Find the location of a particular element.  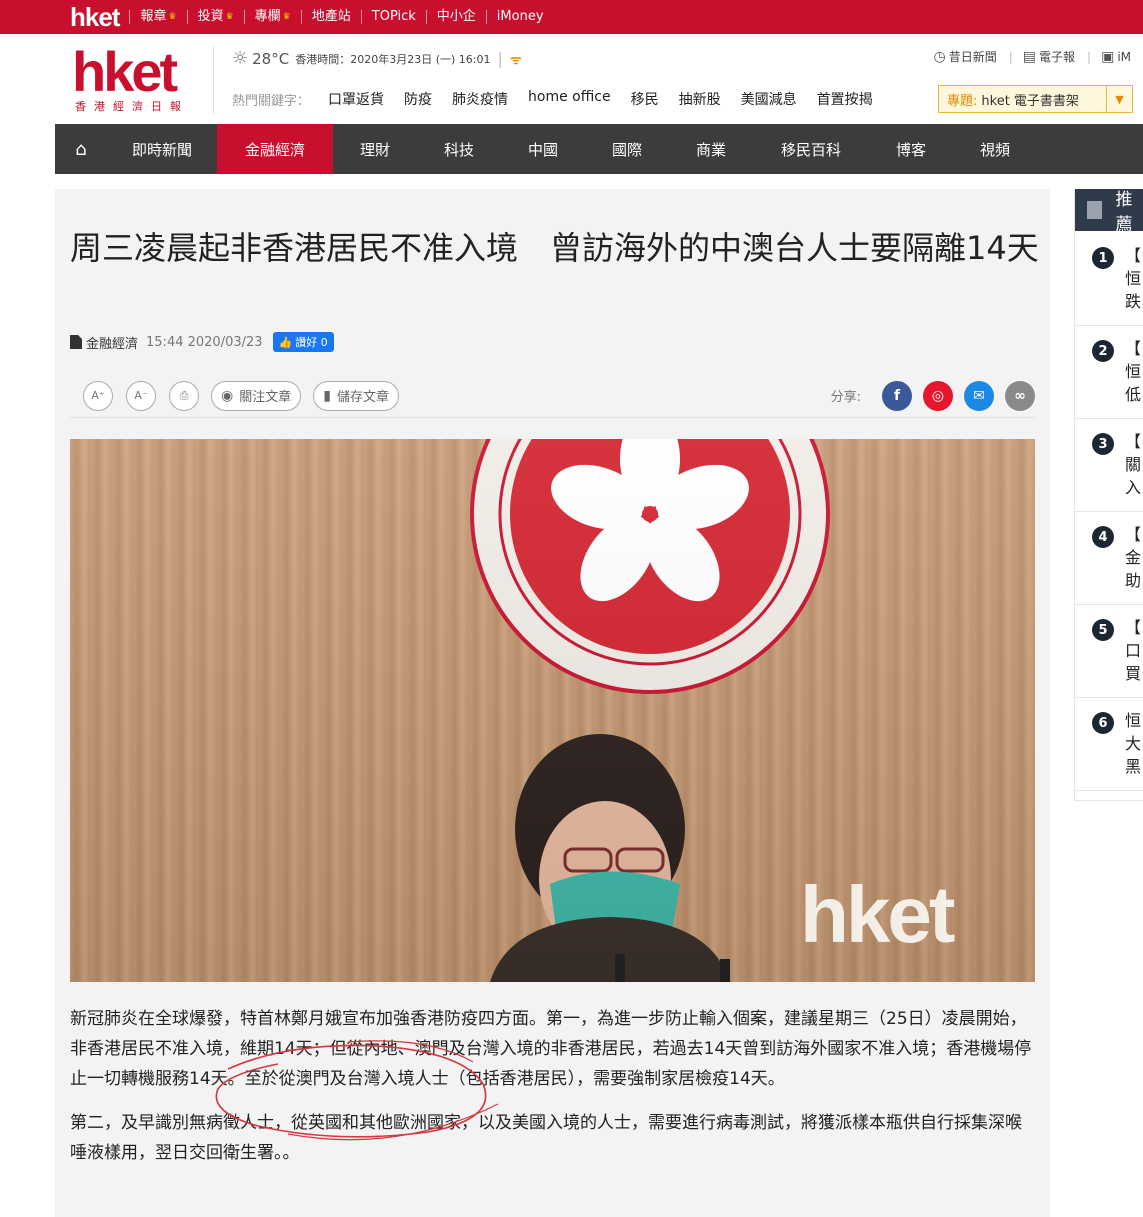

print-icon: ⎙ is located at coordinates (184, 395).